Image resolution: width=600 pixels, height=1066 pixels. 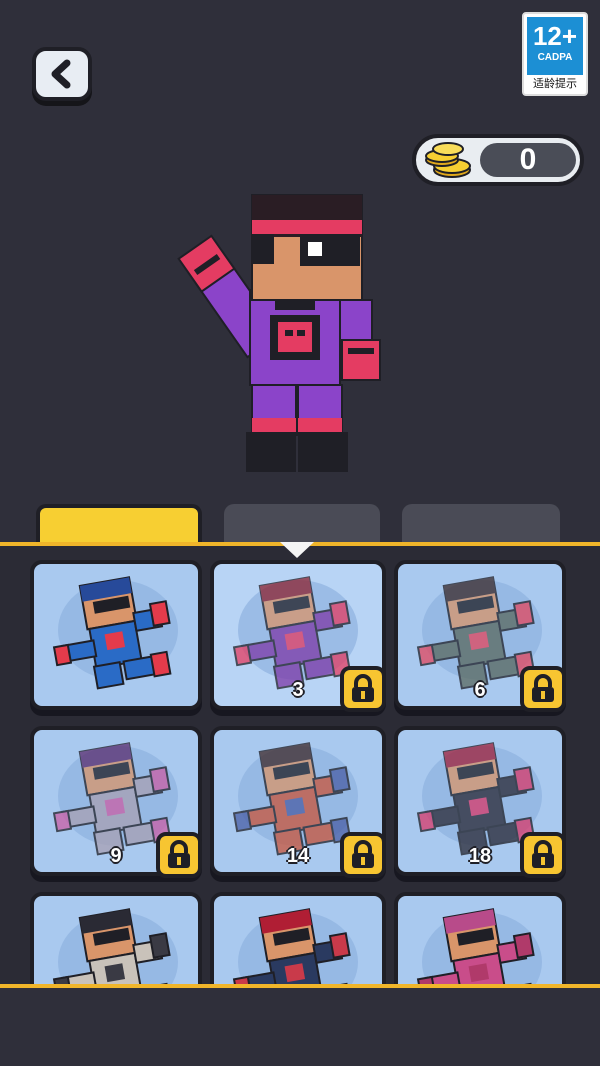 What do you see at coordinates (298, 636) in the screenshot?
I see `skin-card: 3` at bounding box center [298, 636].